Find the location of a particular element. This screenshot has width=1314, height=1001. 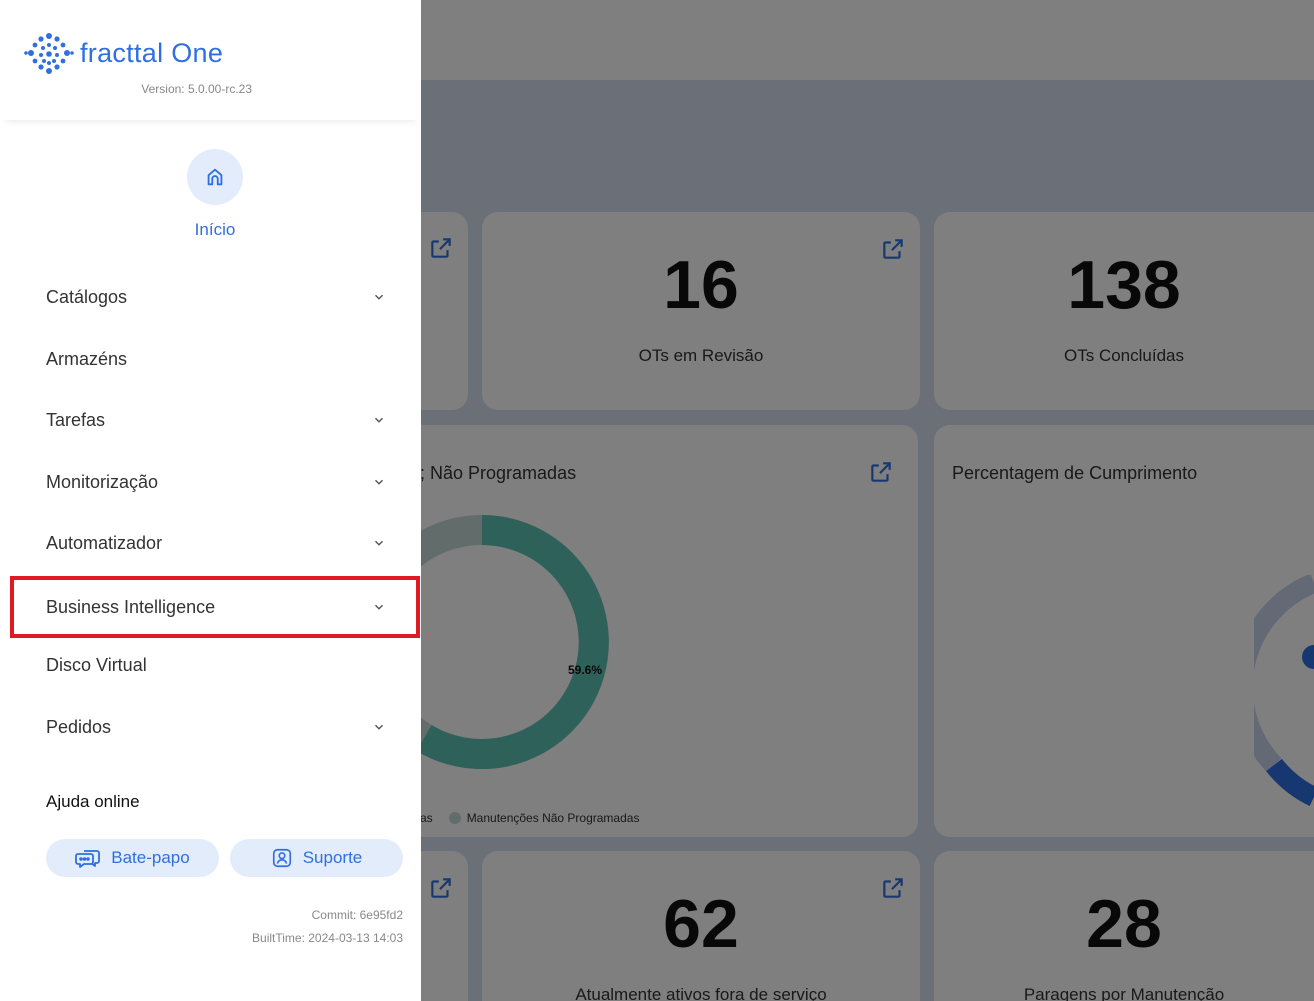

menu-item-pedidos: Pedidos is located at coordinates (215, 727).